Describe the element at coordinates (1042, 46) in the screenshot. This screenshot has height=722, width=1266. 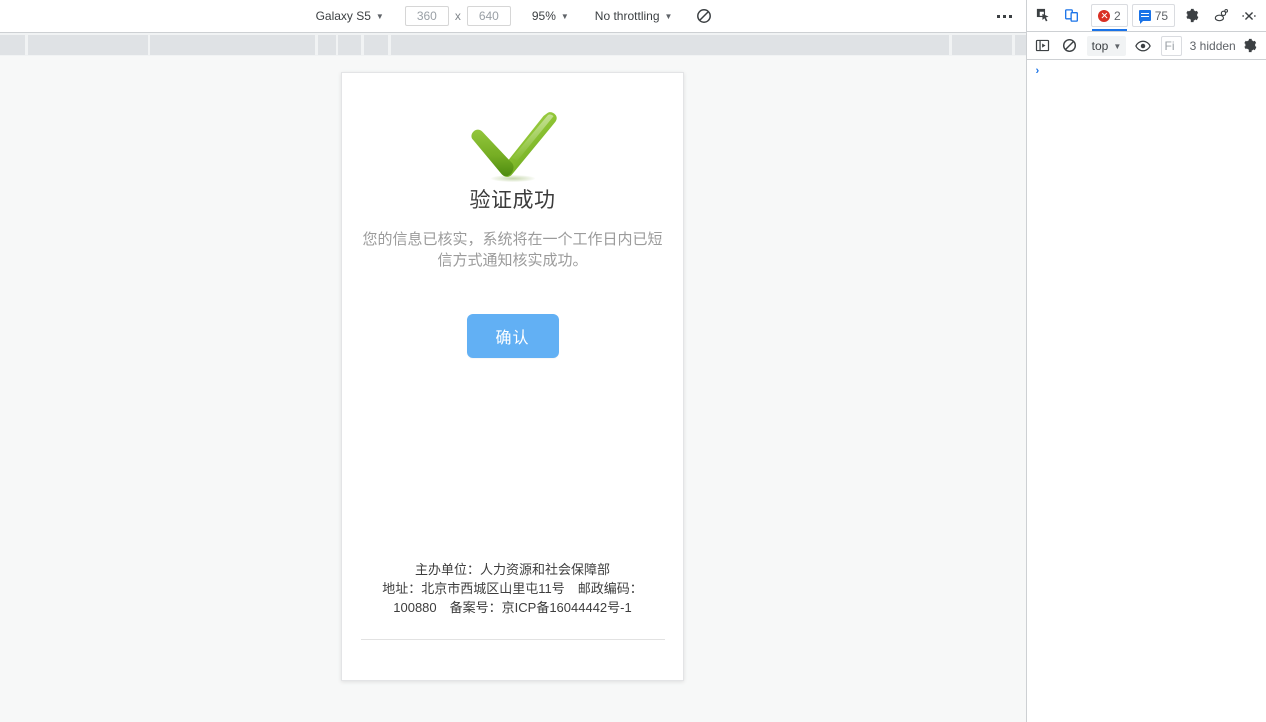
I see `console-sidebar-toggle-icon` at that location.